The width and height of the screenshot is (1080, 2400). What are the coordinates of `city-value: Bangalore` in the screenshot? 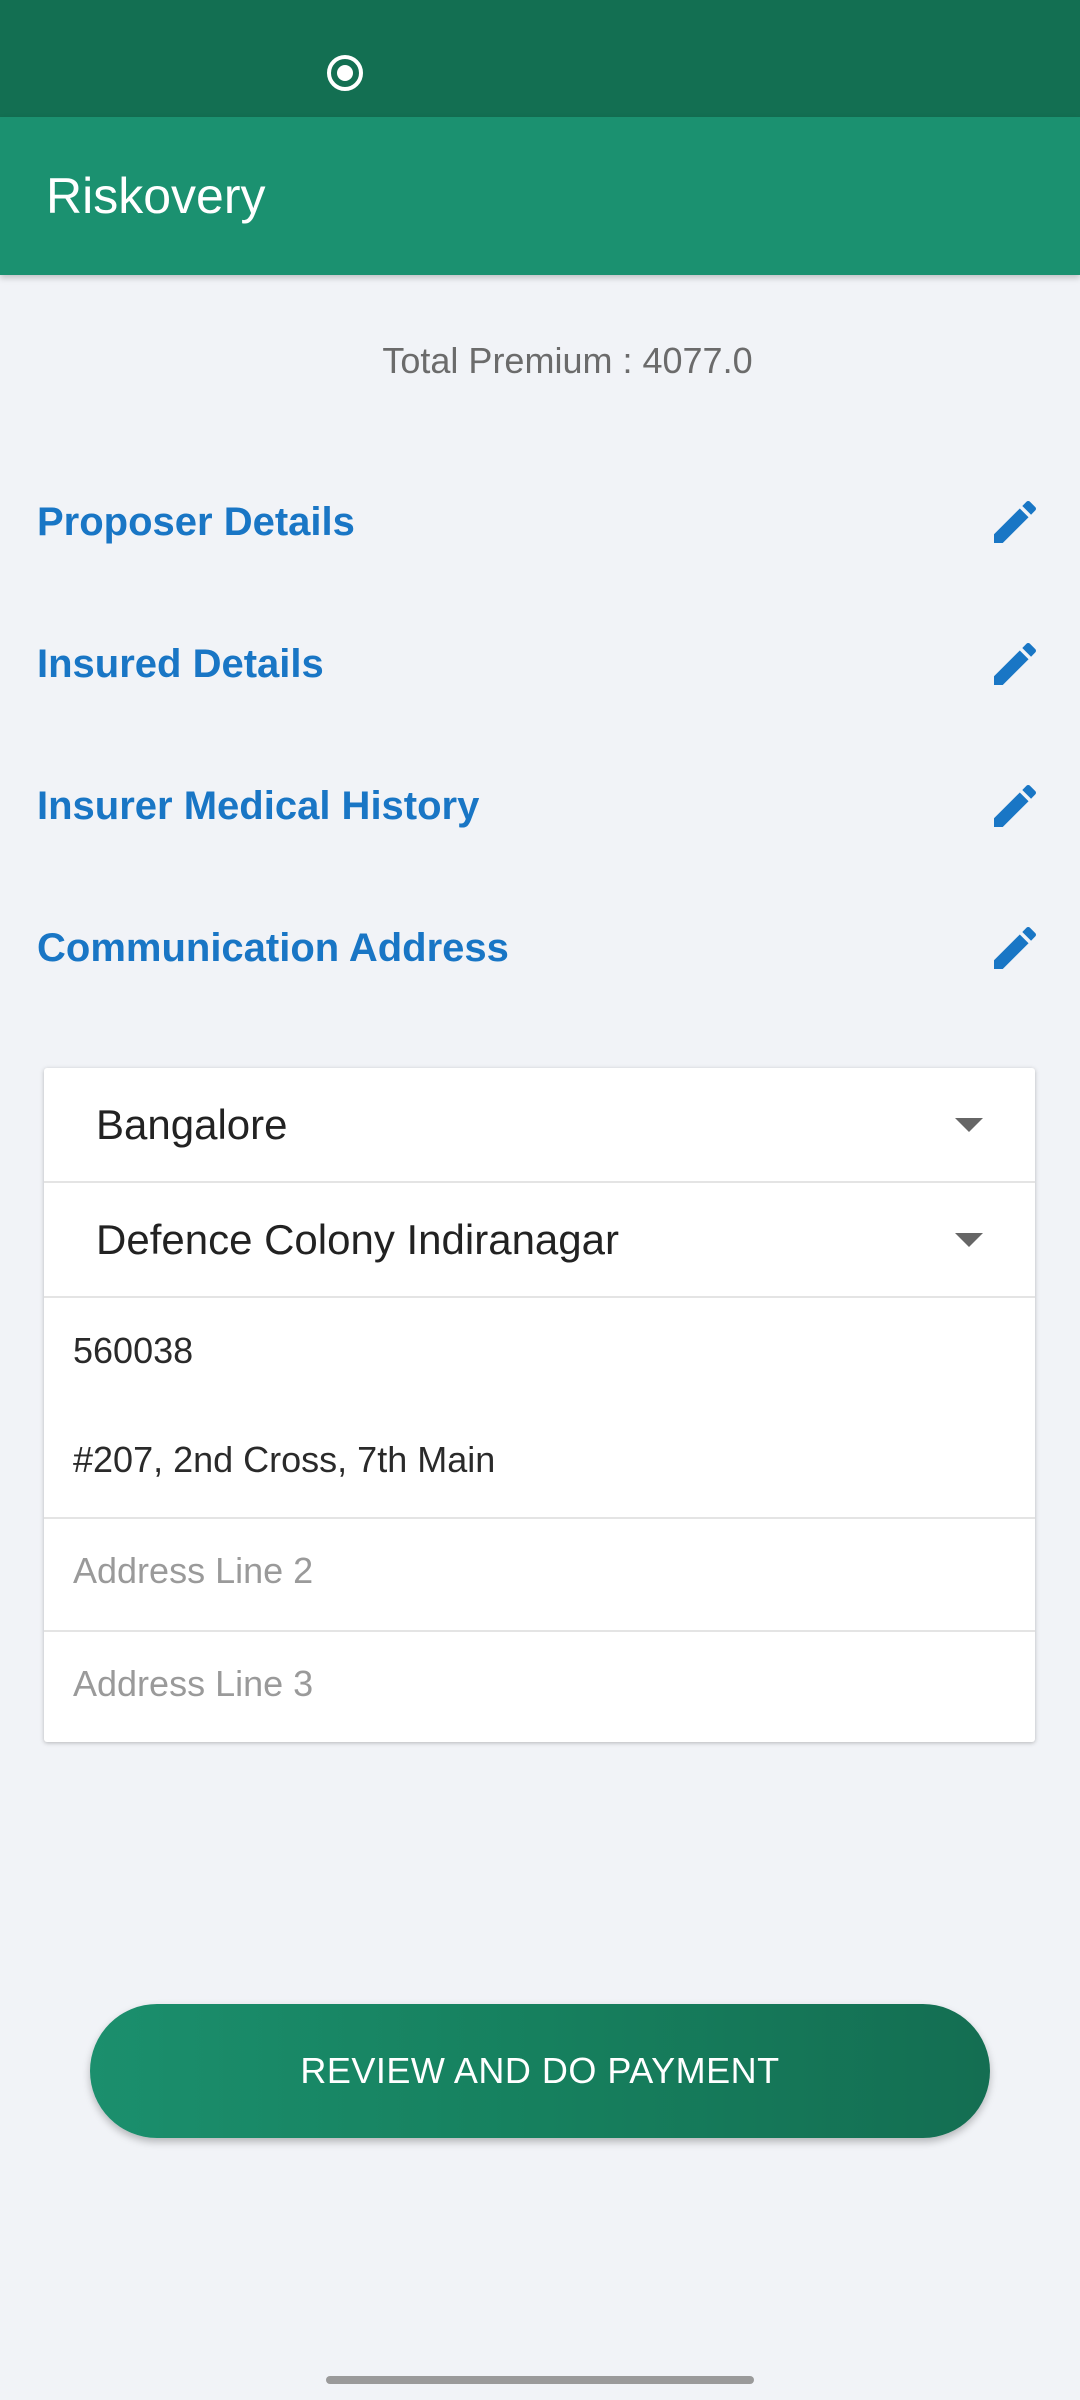 It's located at (192, 1124).